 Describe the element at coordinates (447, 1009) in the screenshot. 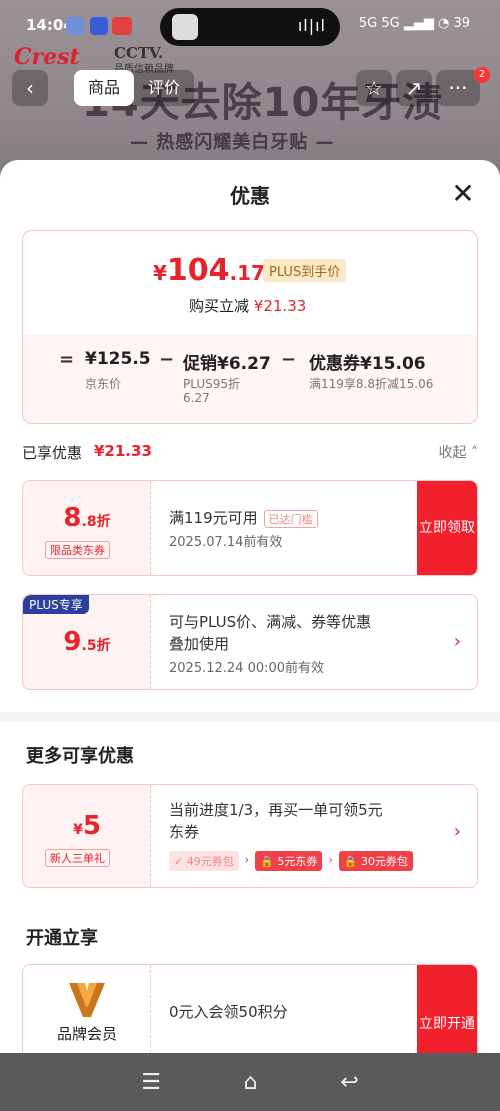

I see `open-membership-button: 立即开通` at that location.